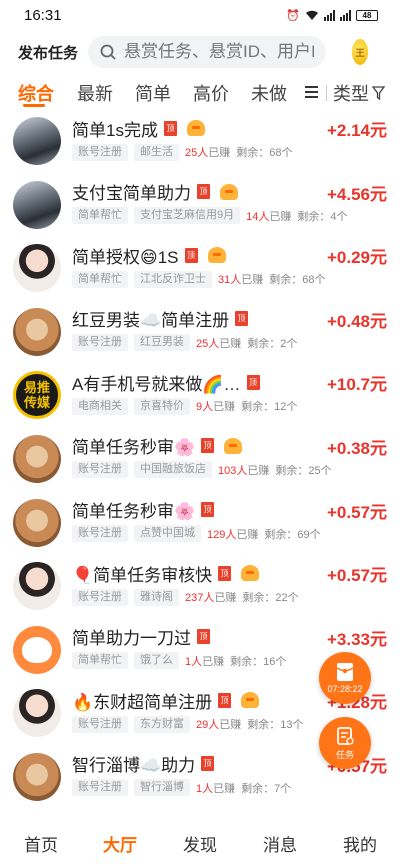 The width and height of the screenshot is (400, 867). What do you see at coordinates (222, 534) in the screenshot?
I see `earned-number: 129人` at bounding box center [222, 534].